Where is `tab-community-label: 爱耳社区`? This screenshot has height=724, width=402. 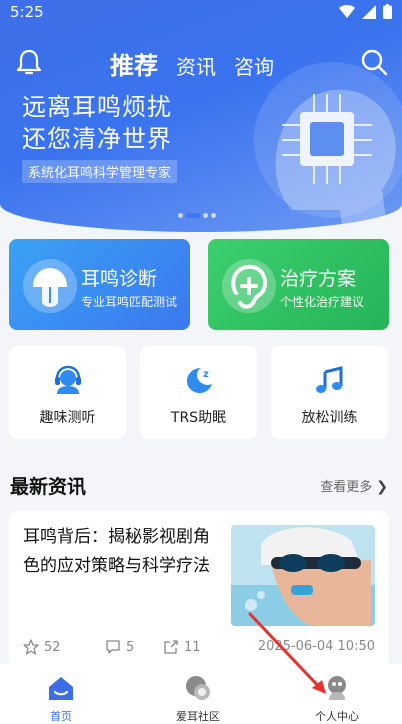 tab-community-label: 爱耳社区 is located at coordinates (198, 716).